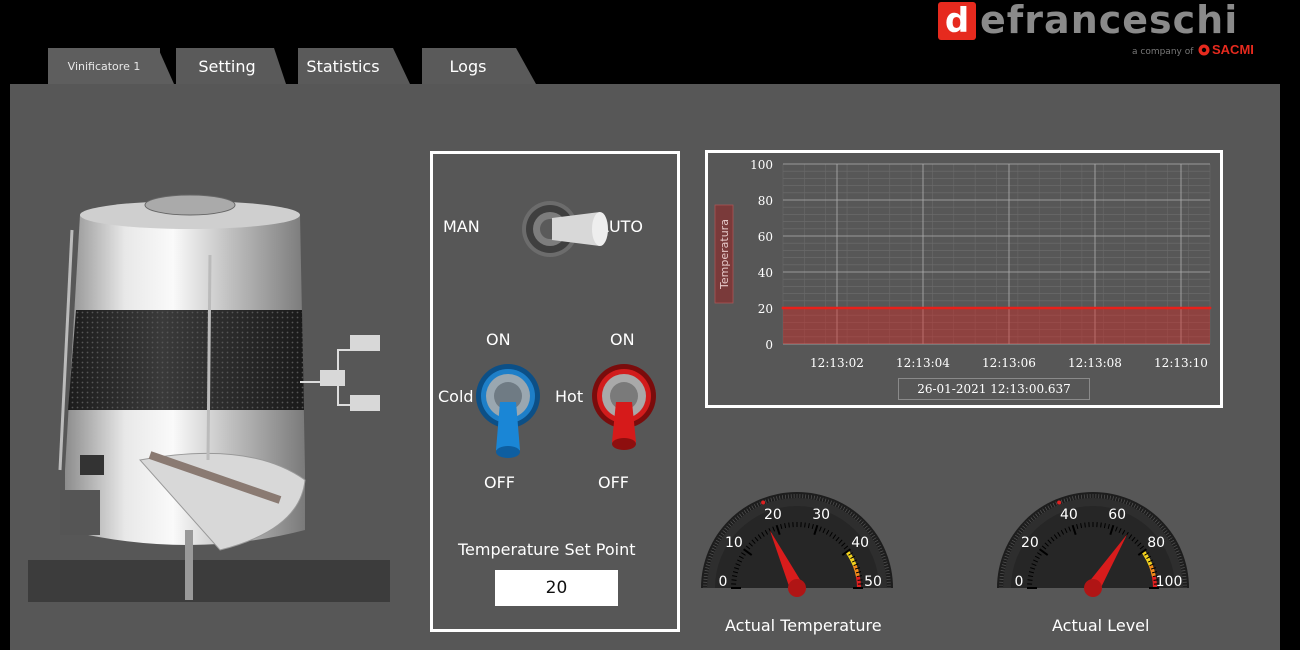  Describe the element at coordinates (456, 396) in the screenshot. I see `cold-label: Cold` at that location.